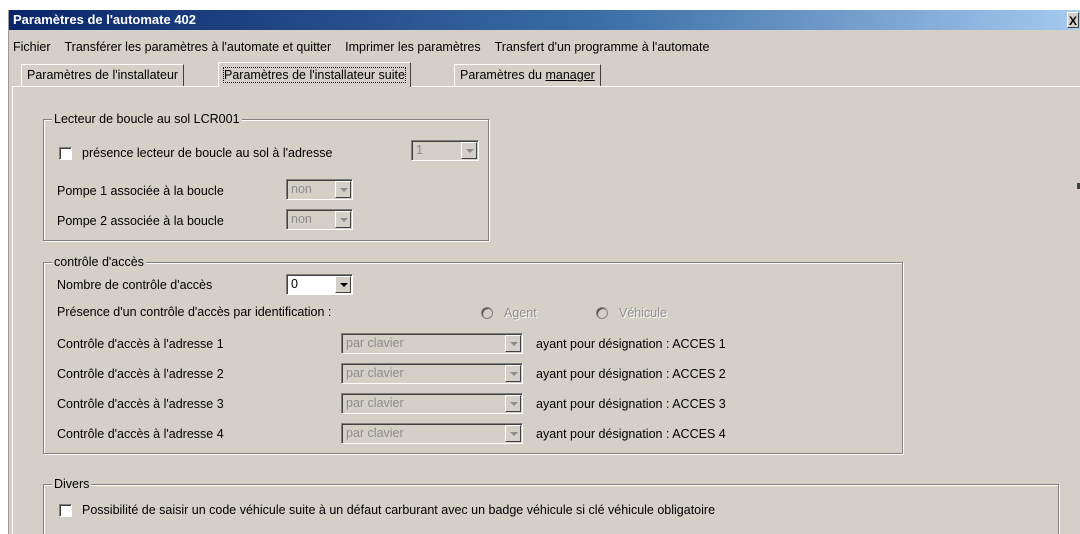  What do you see at coordinates (319, 219) in the screenshot?
I see `pump2-select: non` at bounding box center [319, 219].